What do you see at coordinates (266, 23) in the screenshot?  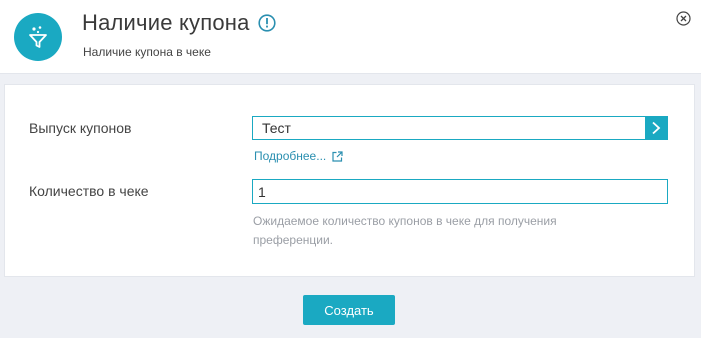 I see `info-circle-icon` at bounding box center [266, 23].